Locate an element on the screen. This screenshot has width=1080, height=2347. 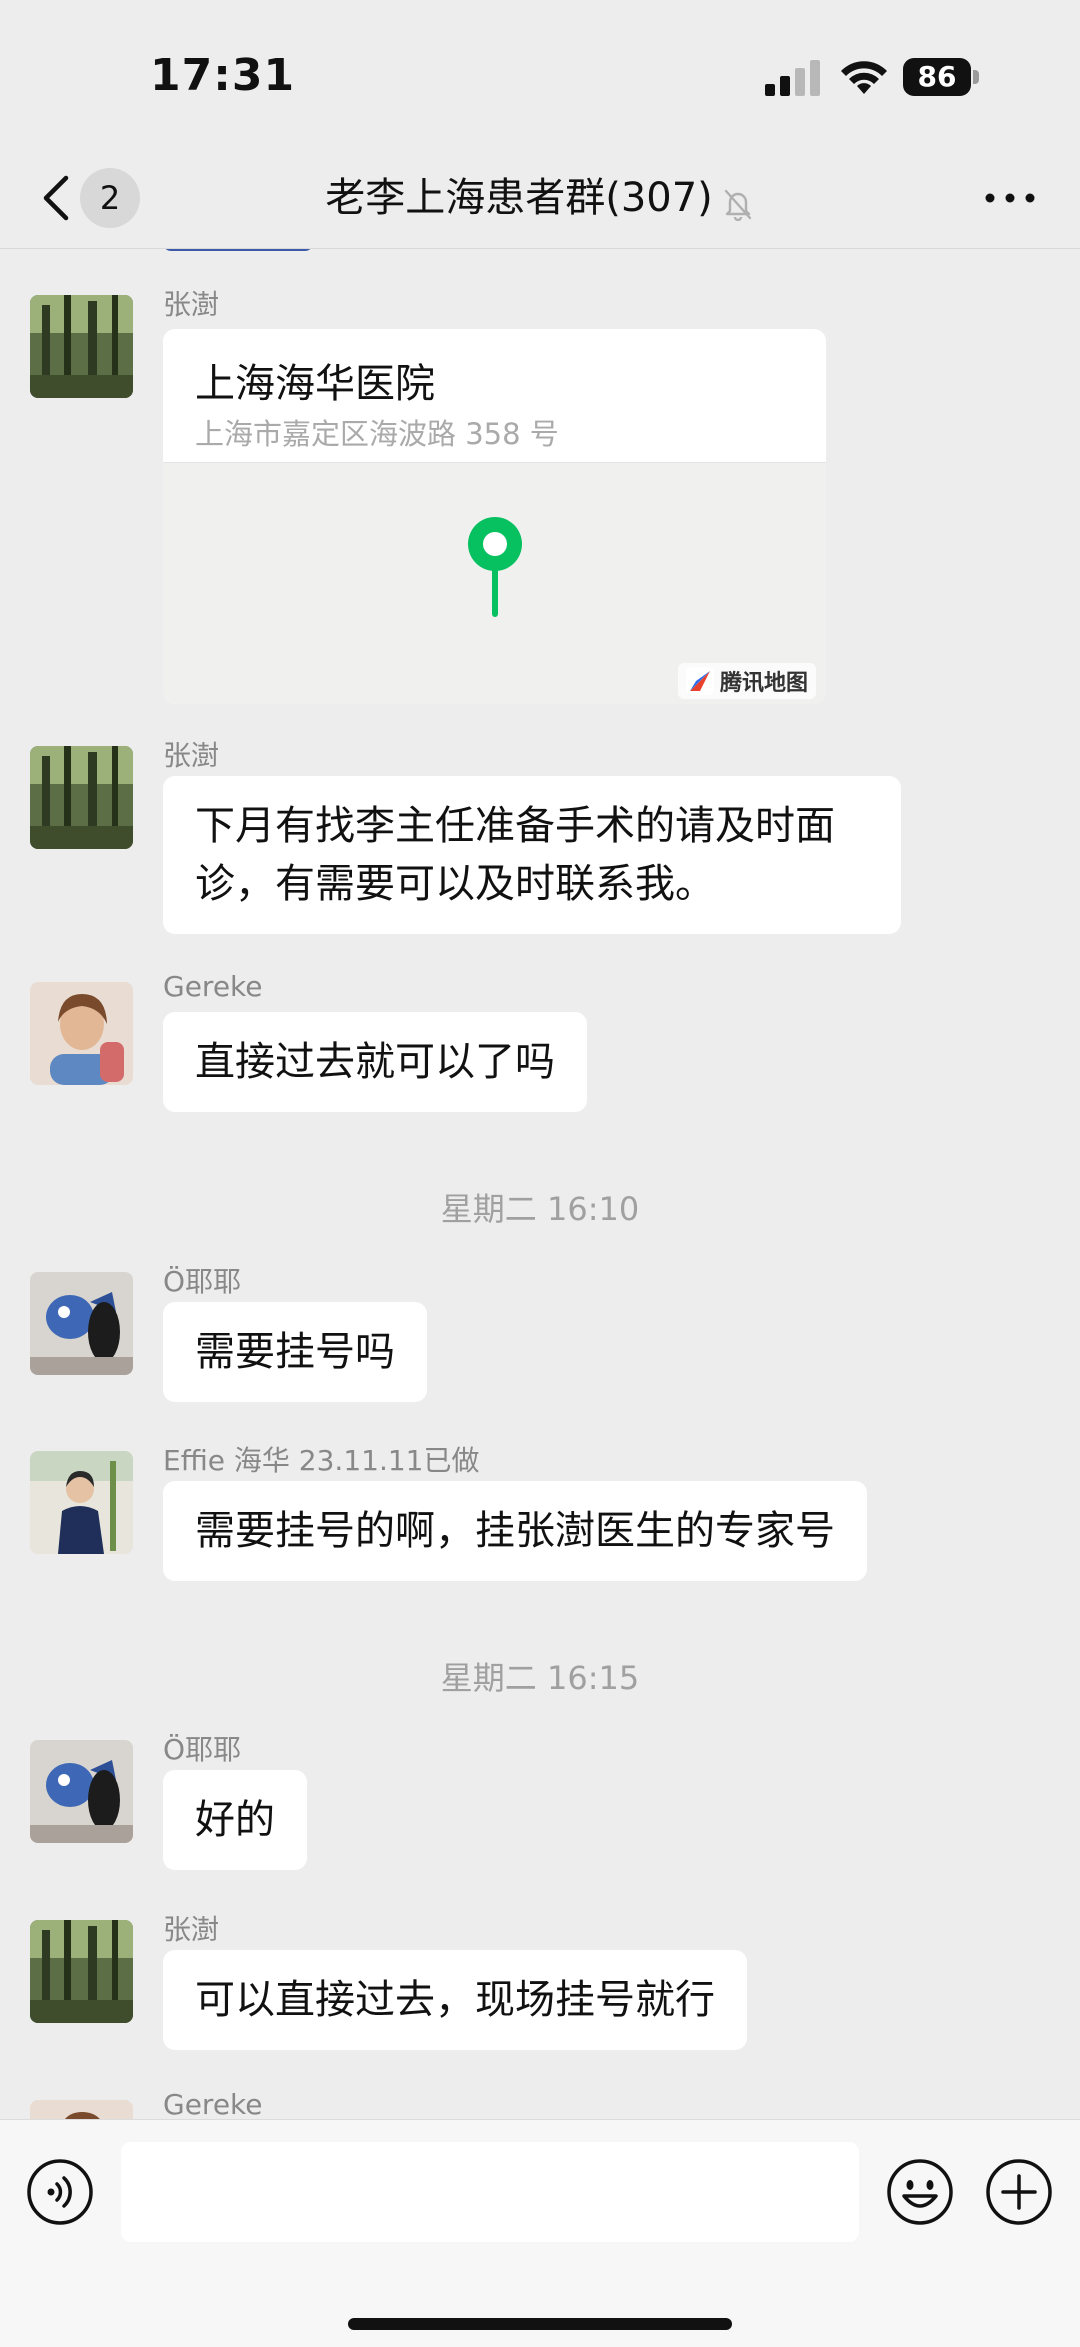
location-address: 上海市嘉定区海波路 358 号 is located at coordinates (377, 434).